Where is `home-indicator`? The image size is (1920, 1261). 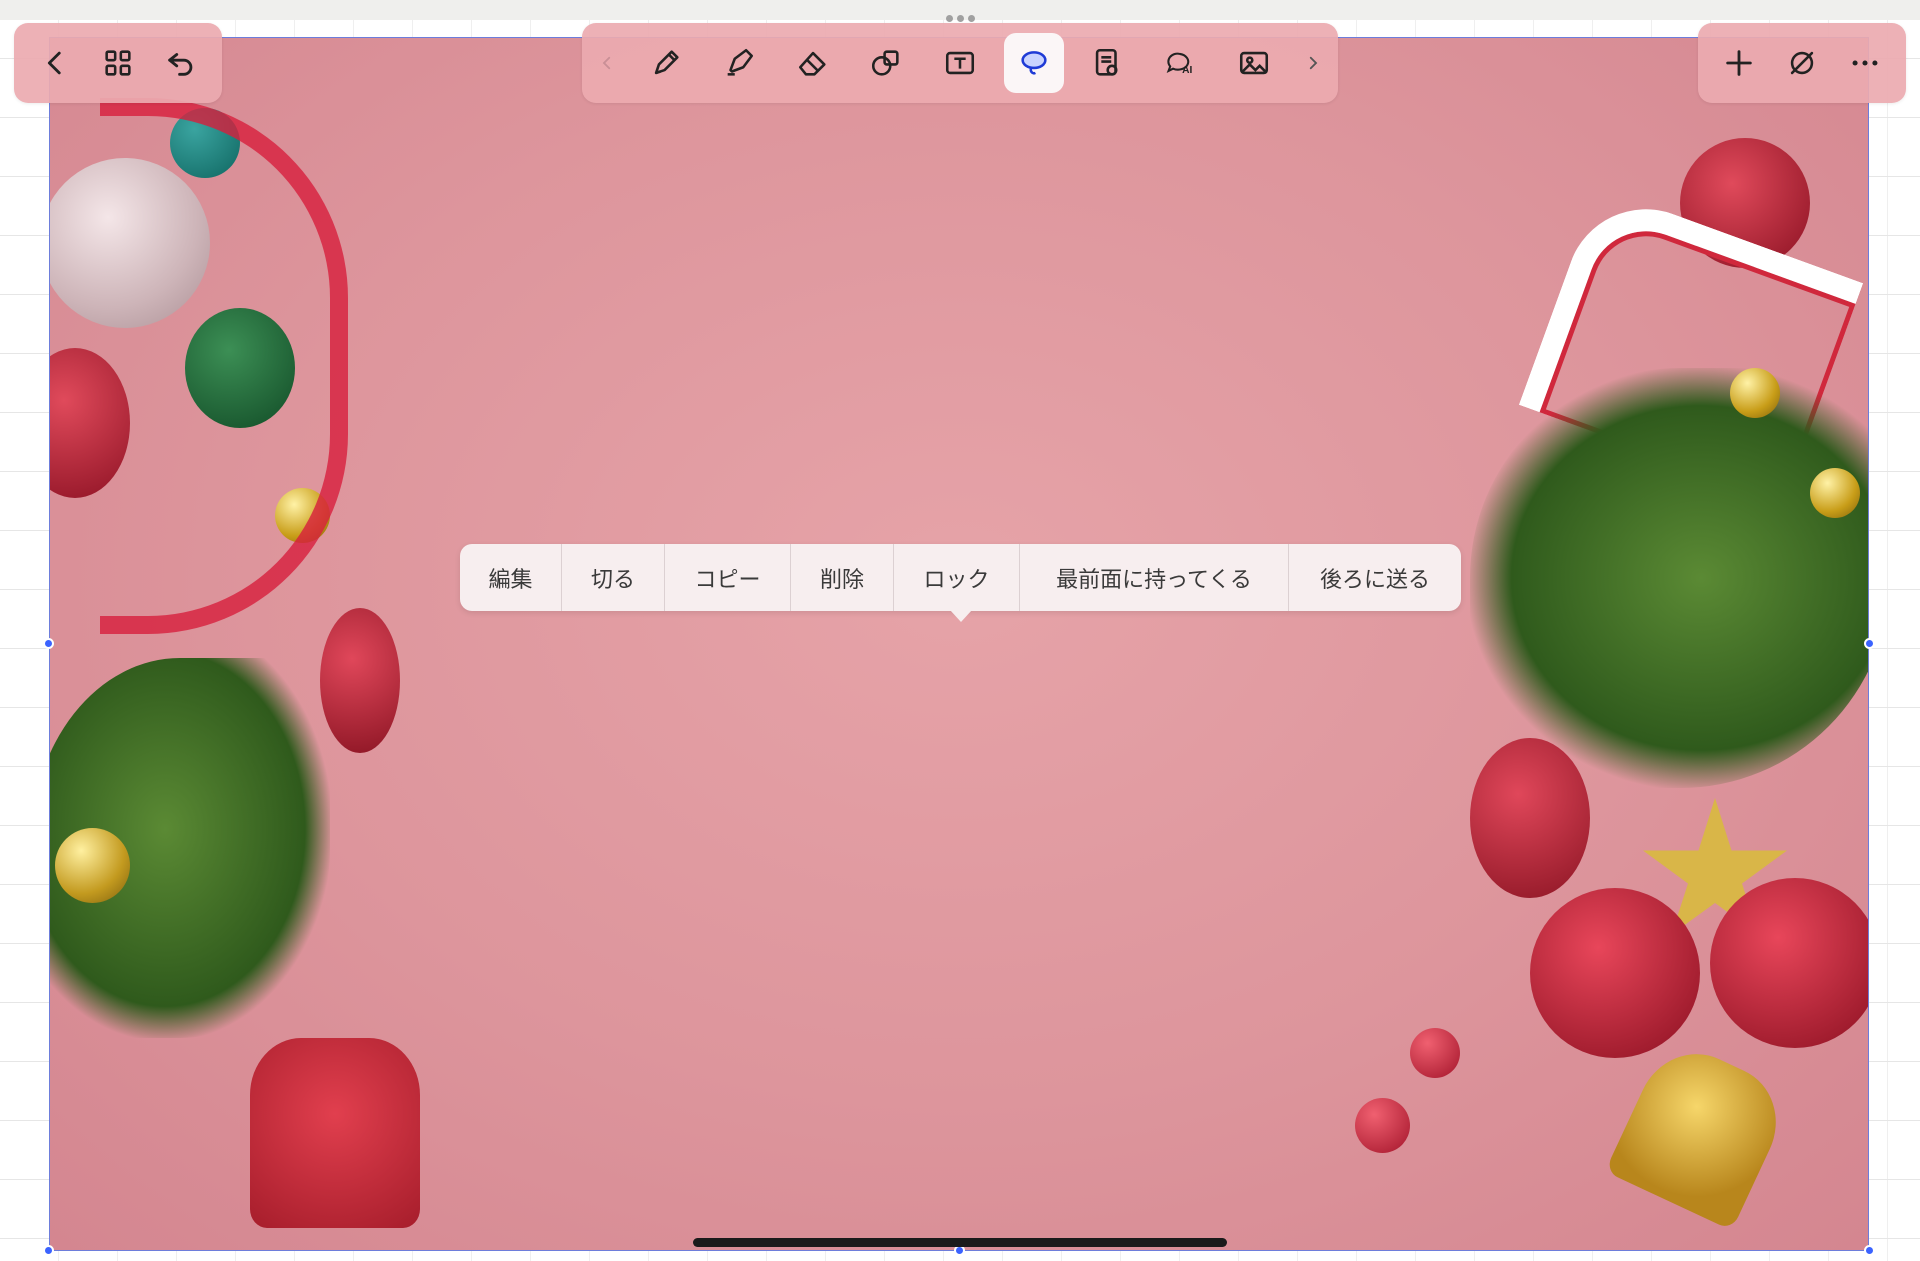 home-indicator is located at coordinates (960, 1242).